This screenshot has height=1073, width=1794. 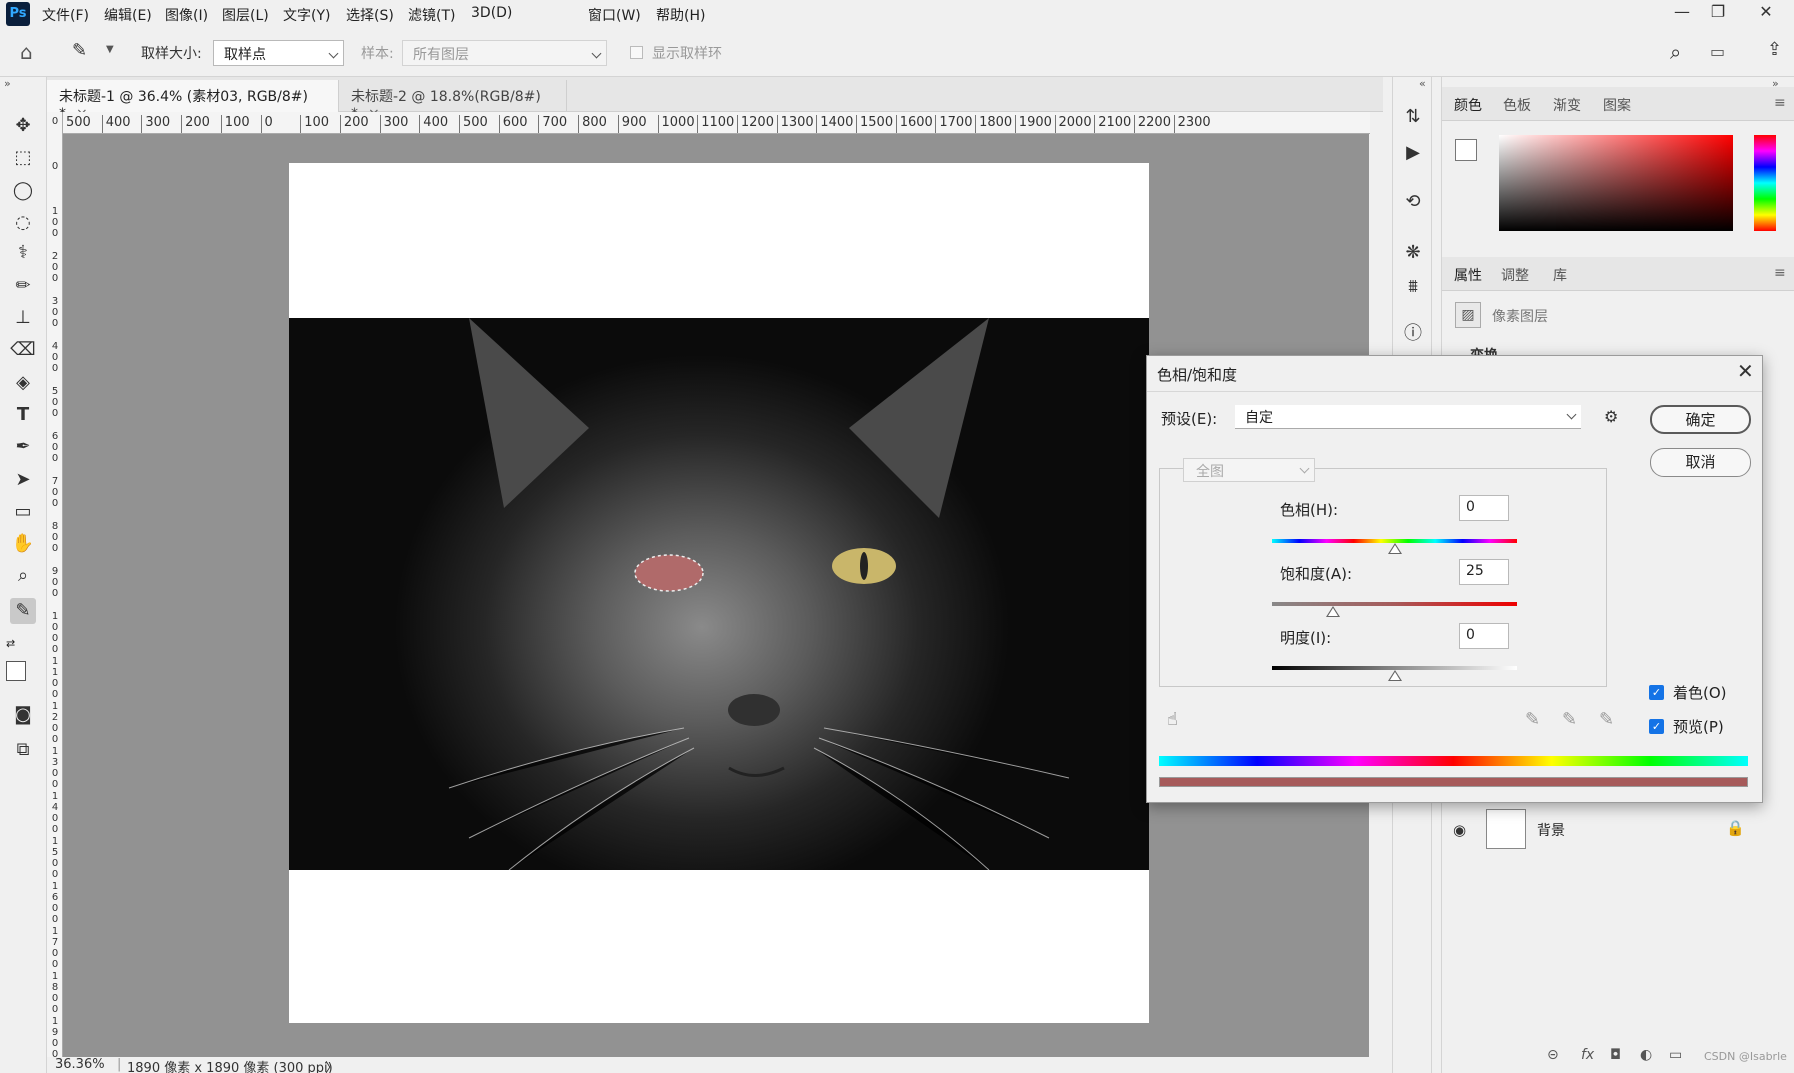 I want to click on cancel-button: 取消, so click(x=1700, y=462).